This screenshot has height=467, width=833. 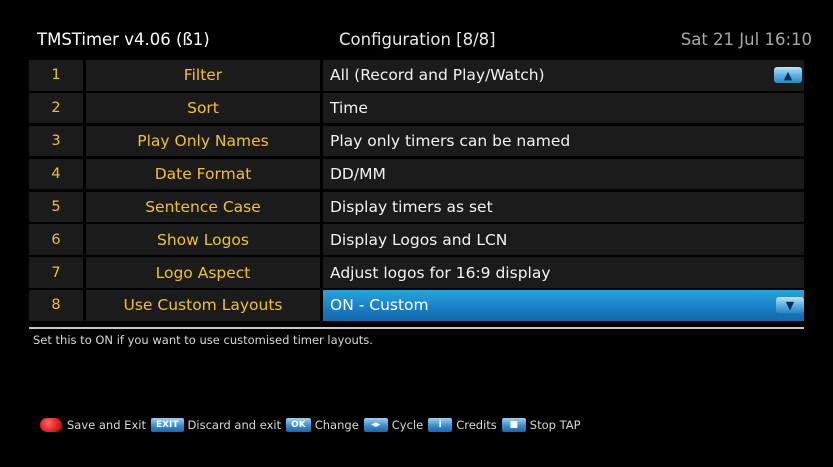 I want to click on setting-value-text: ON - Custom, so click(x=379, y=305).